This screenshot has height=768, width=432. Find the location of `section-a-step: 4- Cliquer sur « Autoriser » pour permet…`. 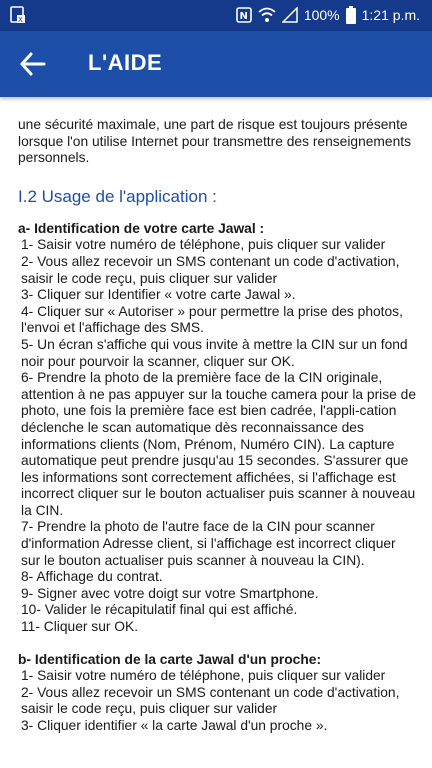

section-a-step: 4- Cliquer sur « Autoriser » pour permet… is located at coordinates (212, 319).